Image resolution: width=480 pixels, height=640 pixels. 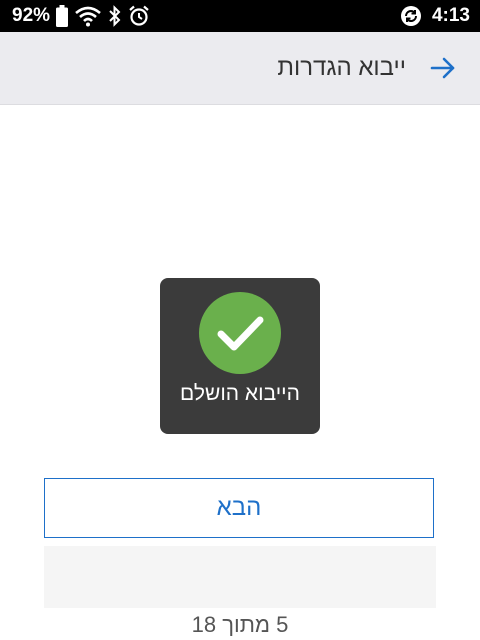 I want to click on check-circle-icon, so click(x=240, y=333).